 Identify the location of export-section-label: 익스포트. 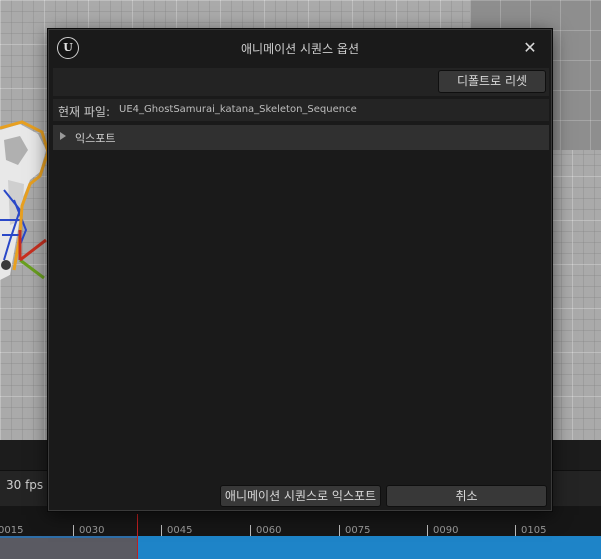
(95, 138).